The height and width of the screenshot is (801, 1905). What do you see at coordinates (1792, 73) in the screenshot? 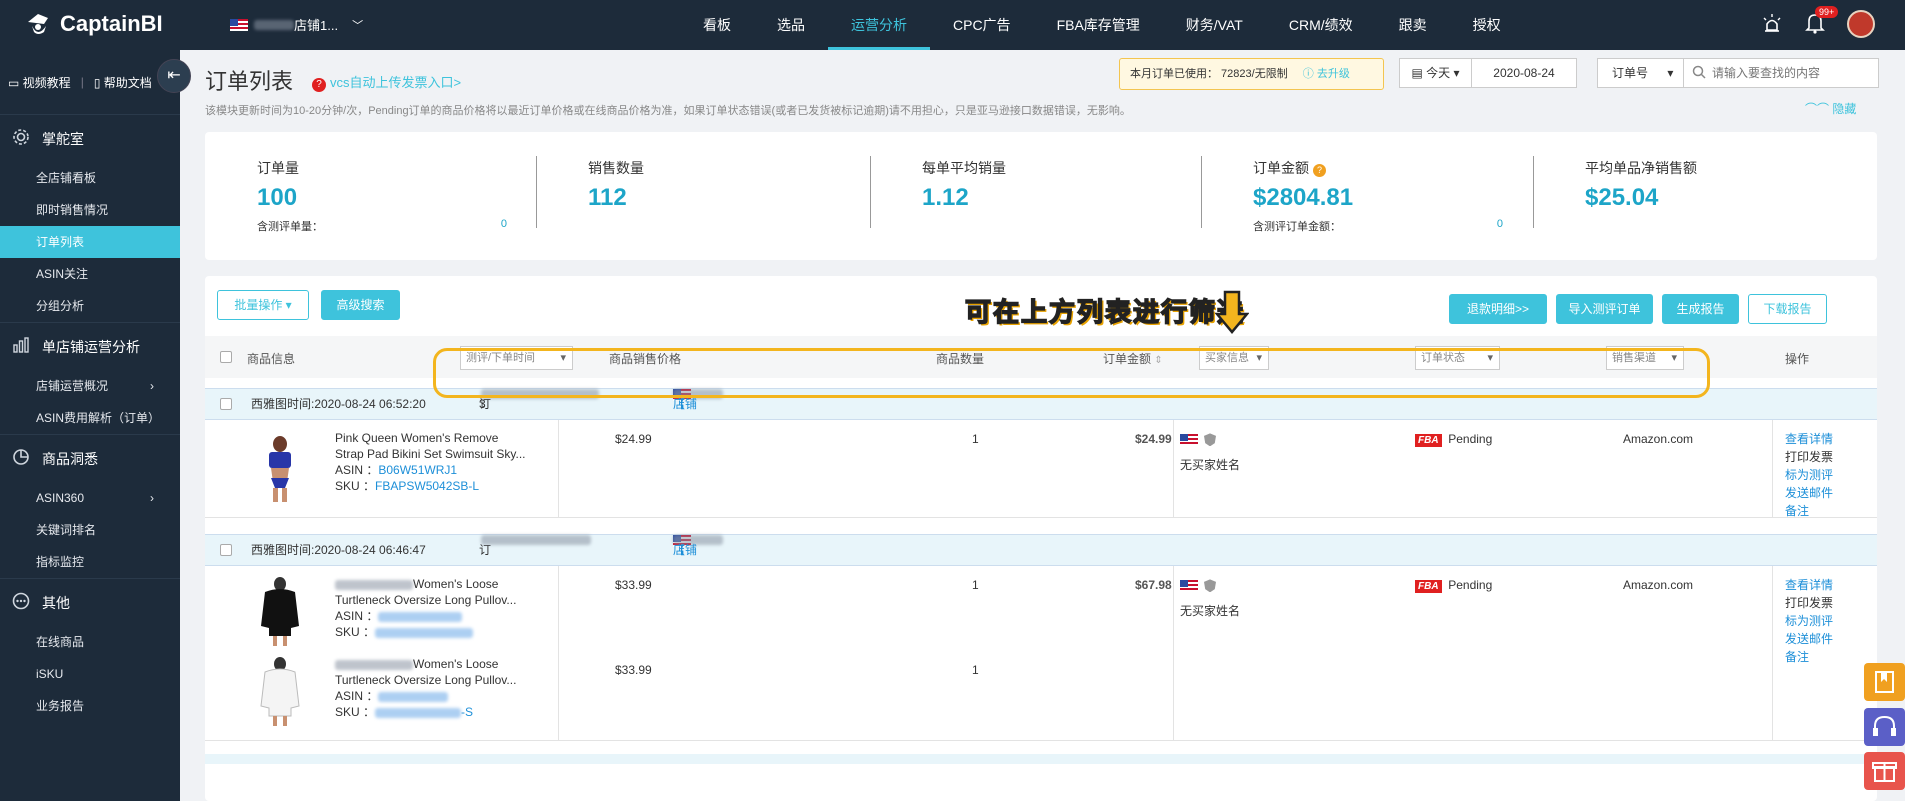
I see `search-input` at bounding box center [1792, 73].